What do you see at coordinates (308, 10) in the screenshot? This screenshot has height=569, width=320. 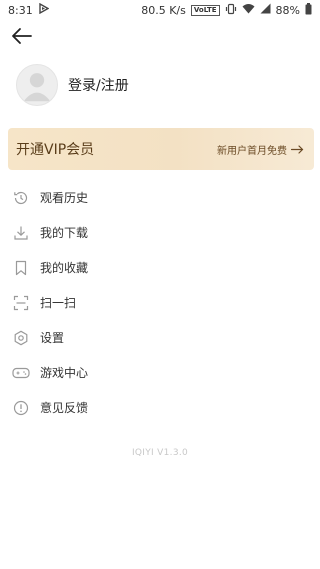 I see `battery-icon` at bounding box center [308, 10].